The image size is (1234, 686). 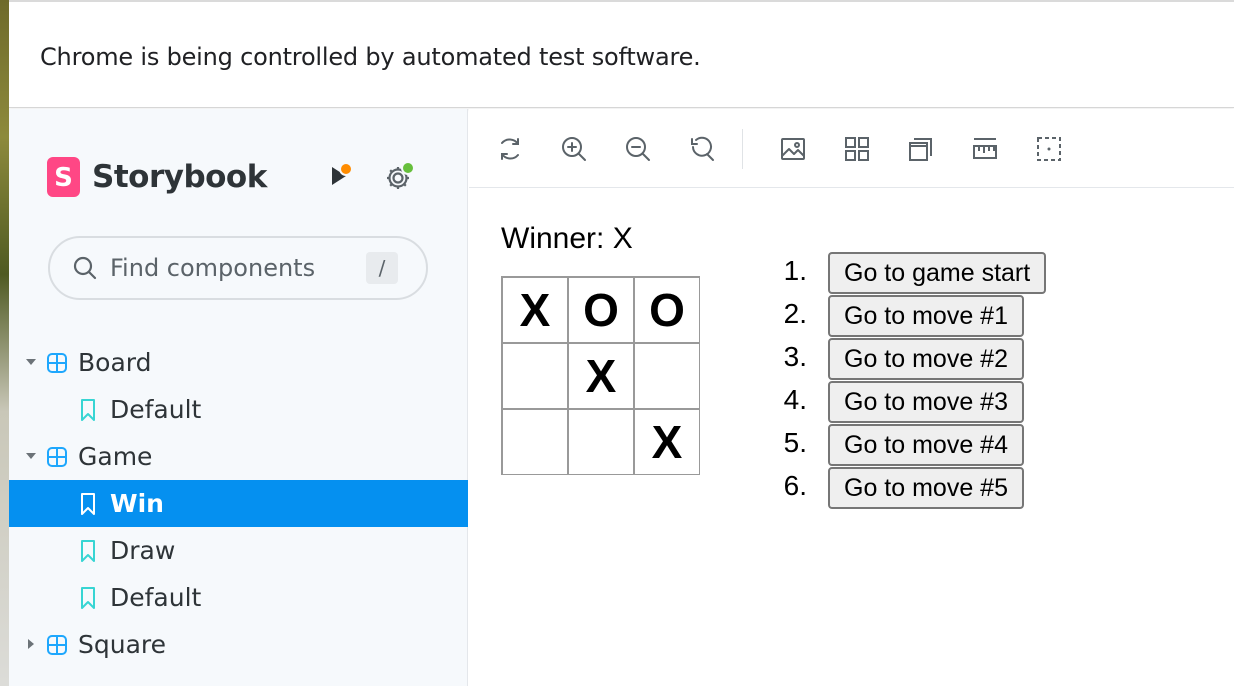 I want to click on storybook-logo-letter: S, so click(x=63, y=178).